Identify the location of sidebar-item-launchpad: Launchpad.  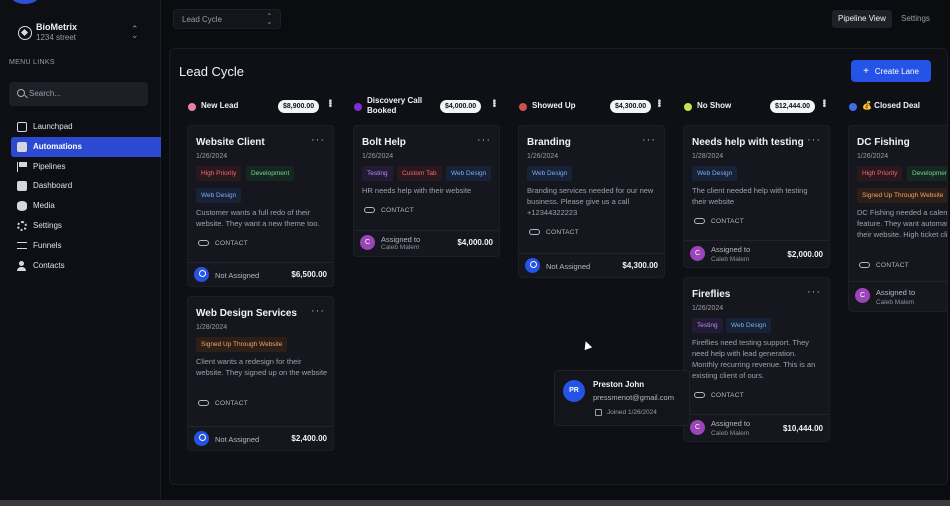
(86, 127).